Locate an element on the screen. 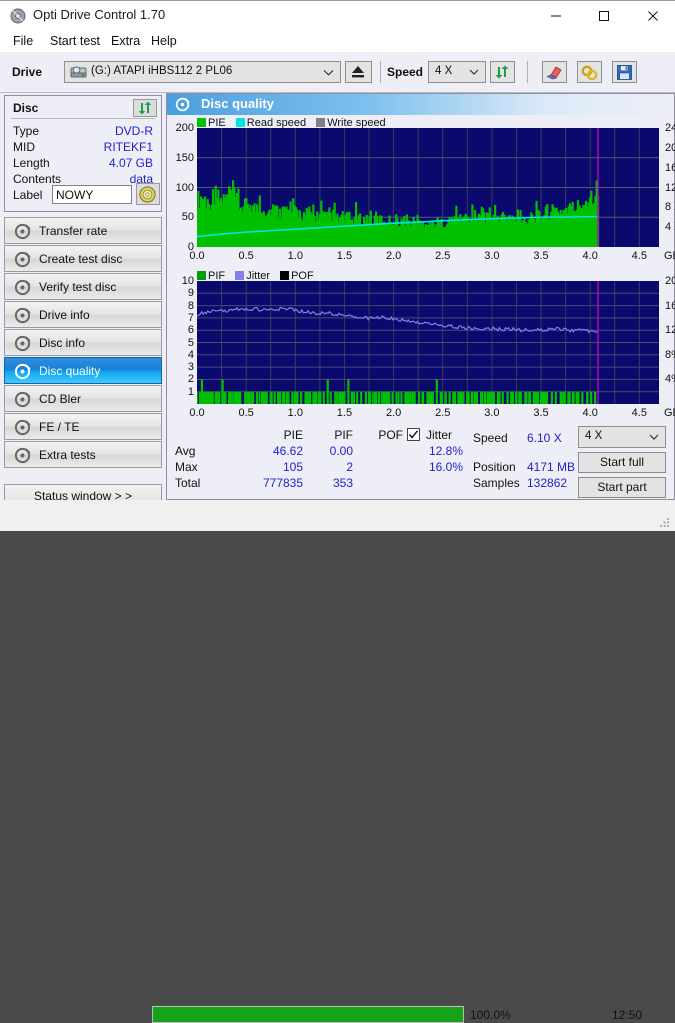 The width and height of the screenshot is (675, 1023). sidebar-item-label: Disc info is located at coordinates (62, 343).